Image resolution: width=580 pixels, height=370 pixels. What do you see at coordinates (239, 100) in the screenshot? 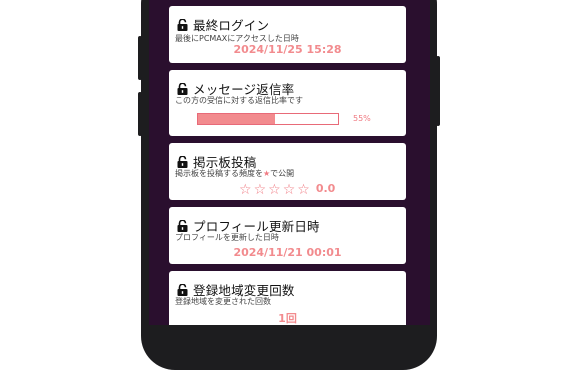
I see `card-subtitle: この方の受信に対する返信比率です` at bounding box center [239, 100].